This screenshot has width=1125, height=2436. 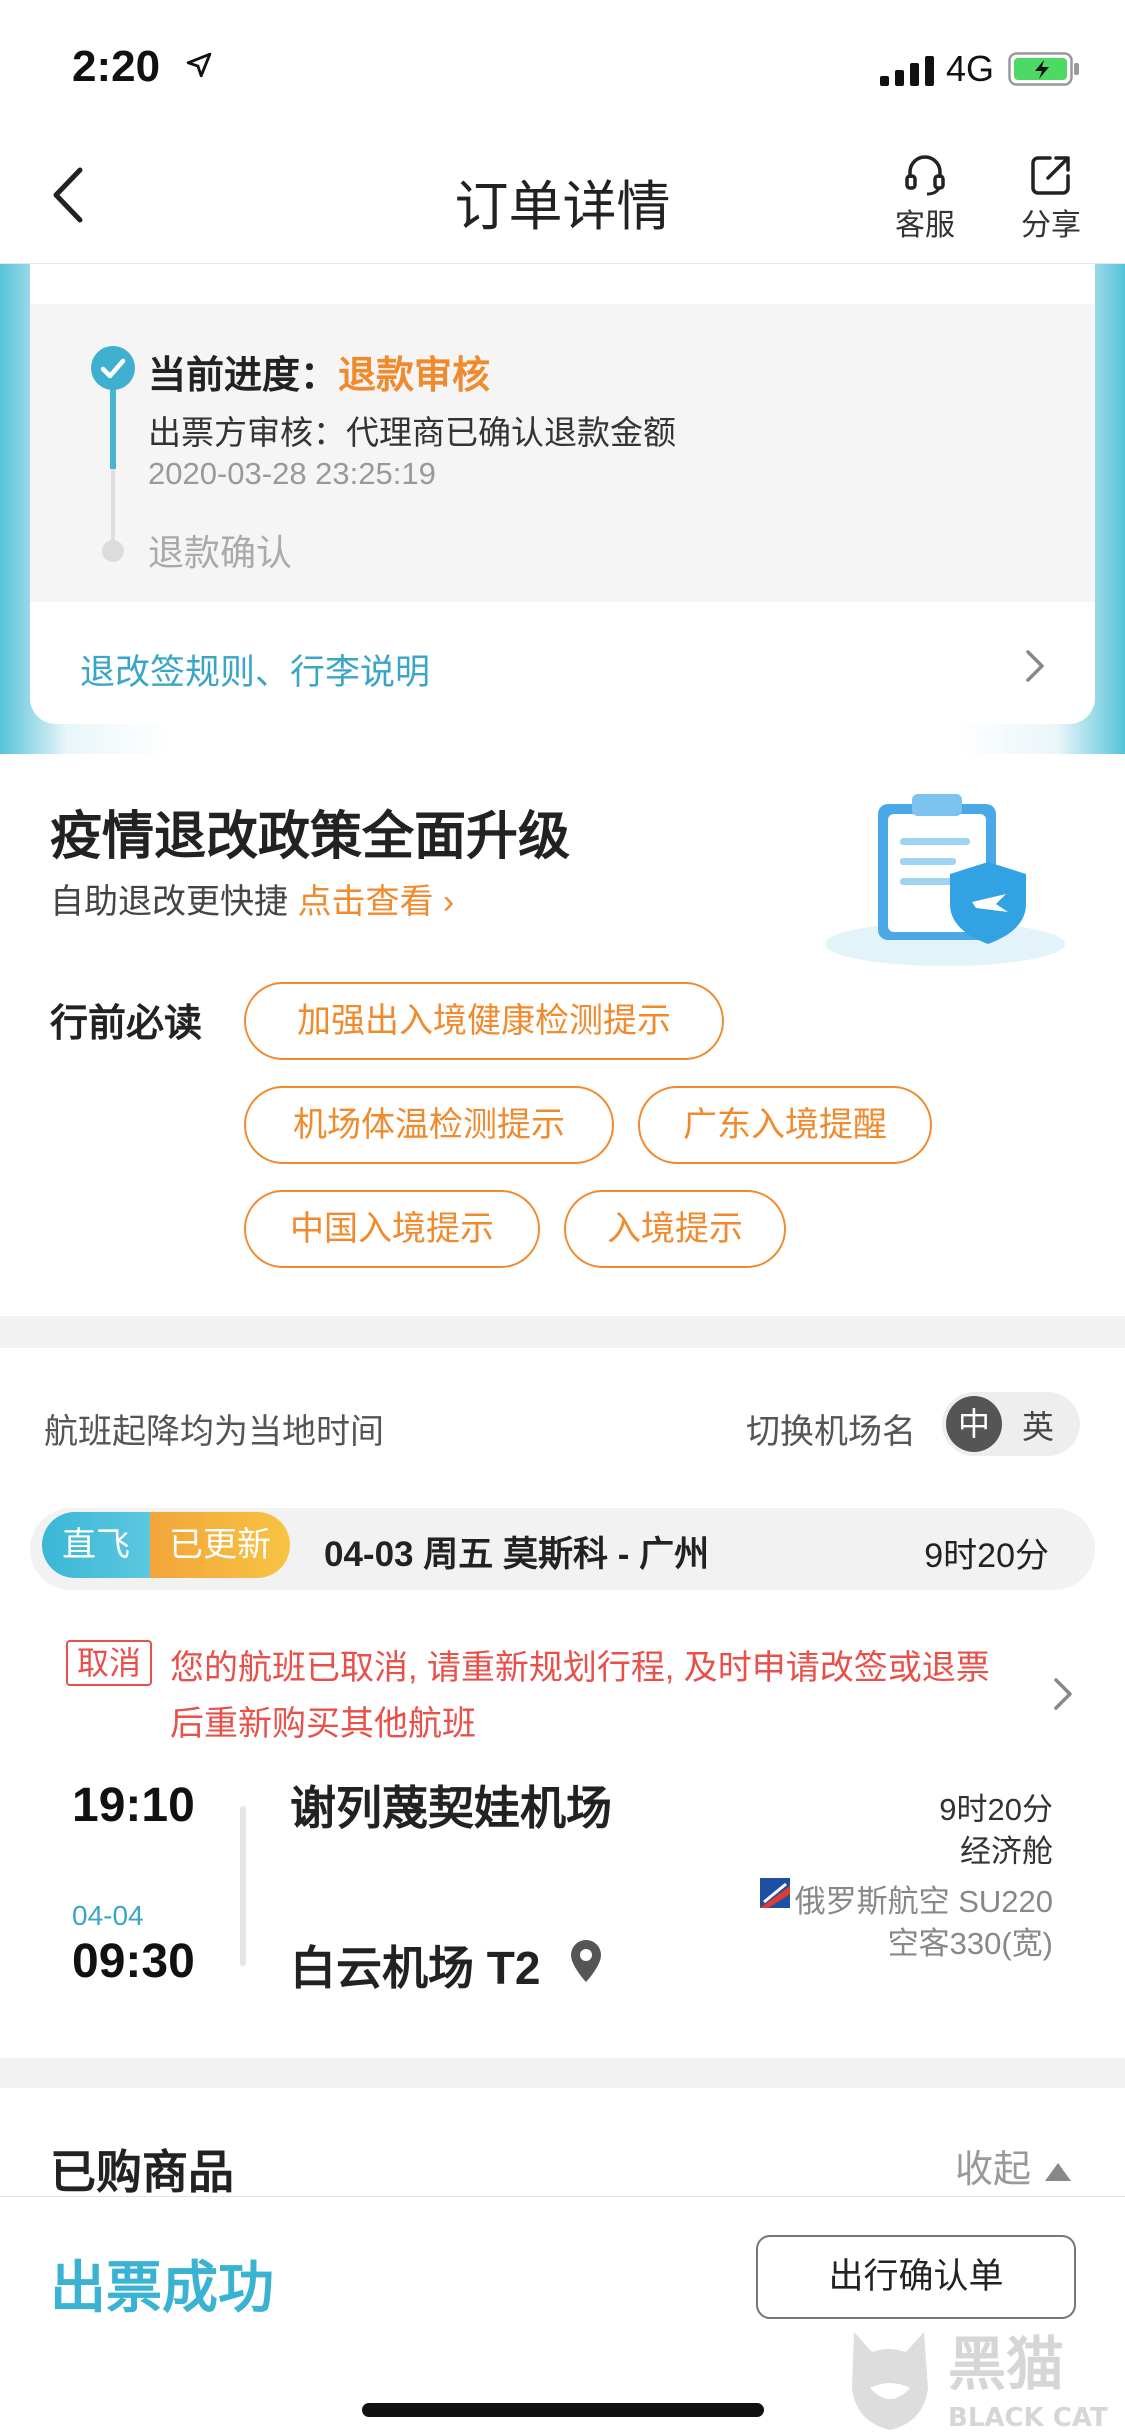 What do you see at coordinates (96, 1545) in the screenshot?
I see `direct-badge: 直飞` at bounding box center [96, 1545].